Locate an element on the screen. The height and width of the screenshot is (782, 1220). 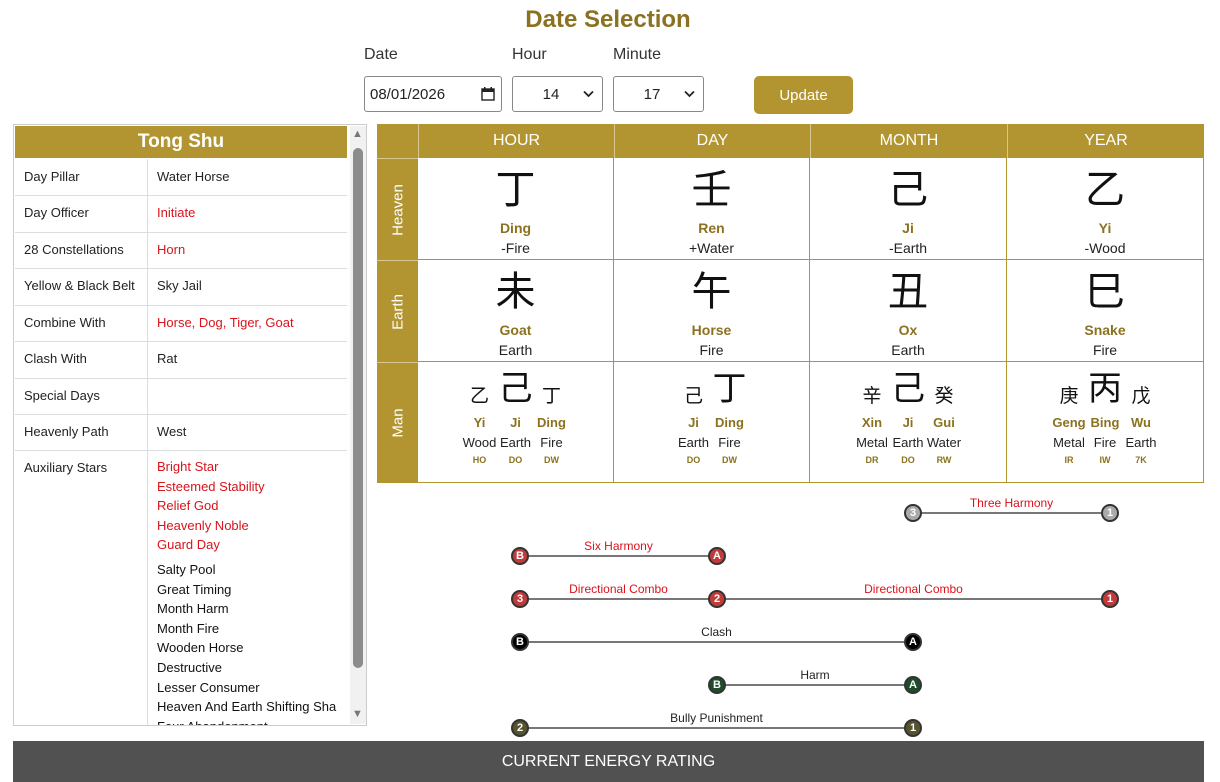
row-header-label: Man is located at coordinates (397, 423).